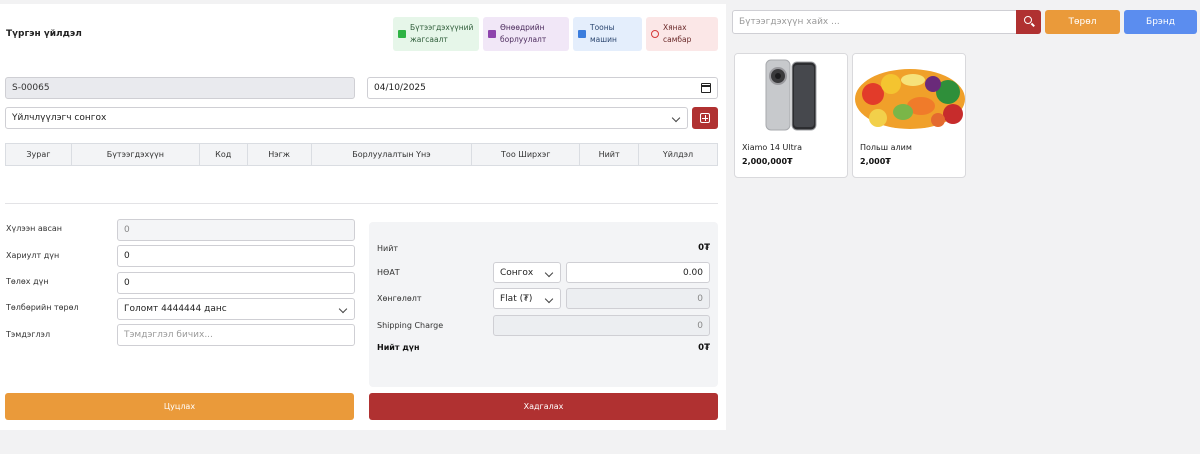  Describe the element at coordinates (236, 256) in the screenshot. I see `change-field: 0` at that location.